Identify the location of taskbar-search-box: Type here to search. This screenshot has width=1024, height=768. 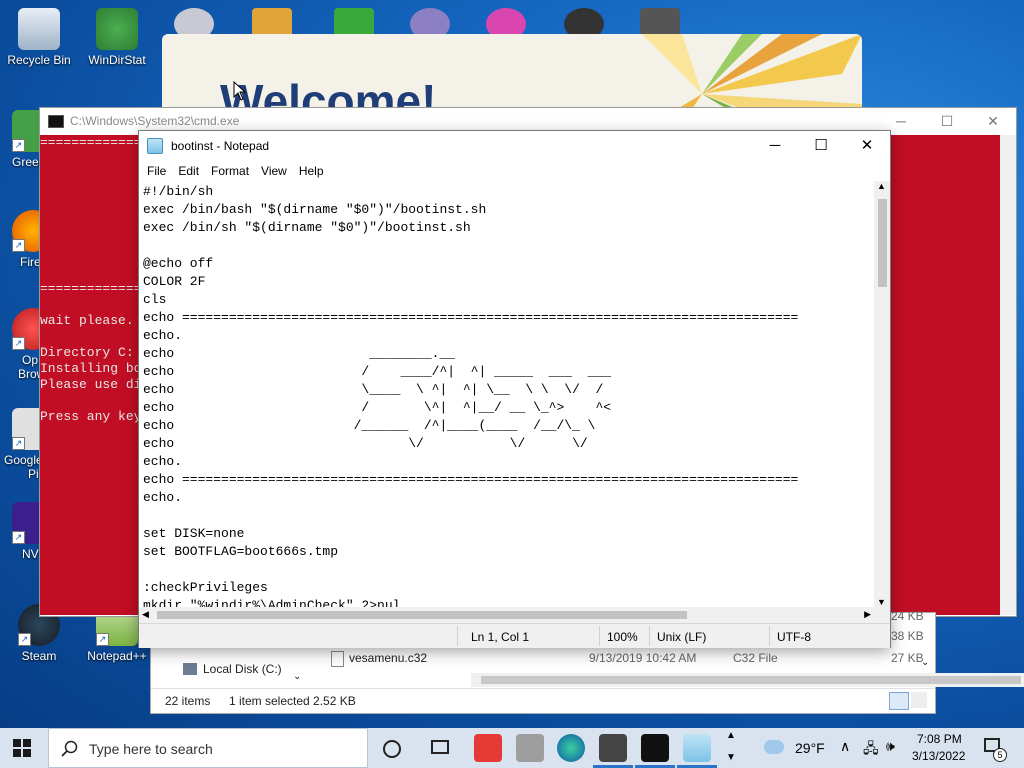
(208, 748).